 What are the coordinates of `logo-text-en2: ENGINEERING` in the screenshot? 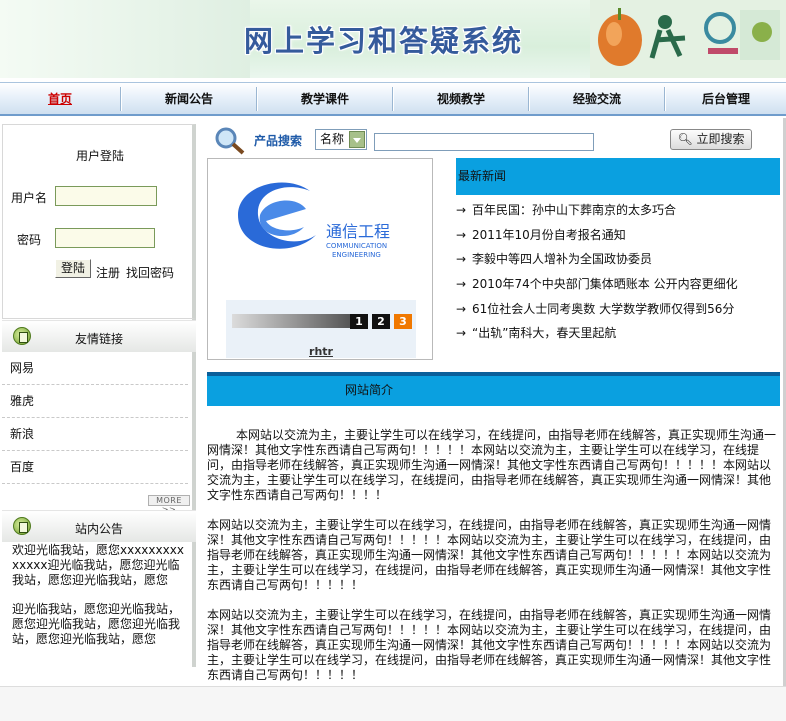 It's located at (356, 255).